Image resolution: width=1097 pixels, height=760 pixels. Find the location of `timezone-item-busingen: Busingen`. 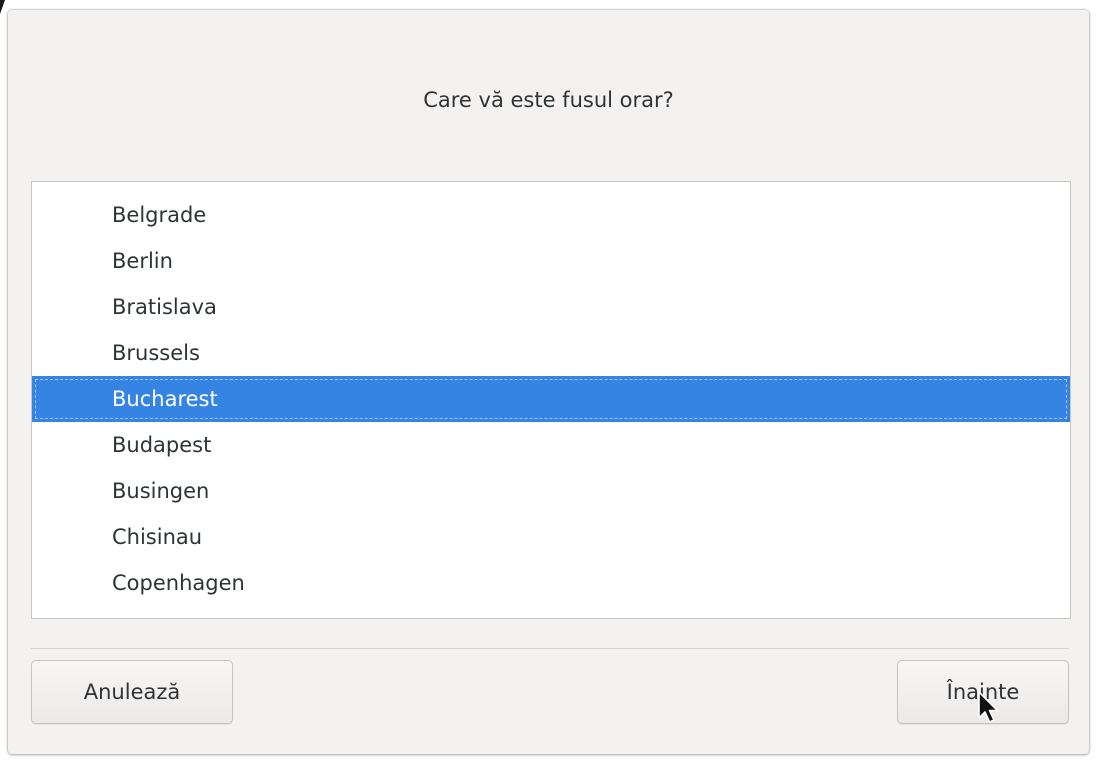

timezone-item-busingen: Busingen is located at coordinates (551, 491).